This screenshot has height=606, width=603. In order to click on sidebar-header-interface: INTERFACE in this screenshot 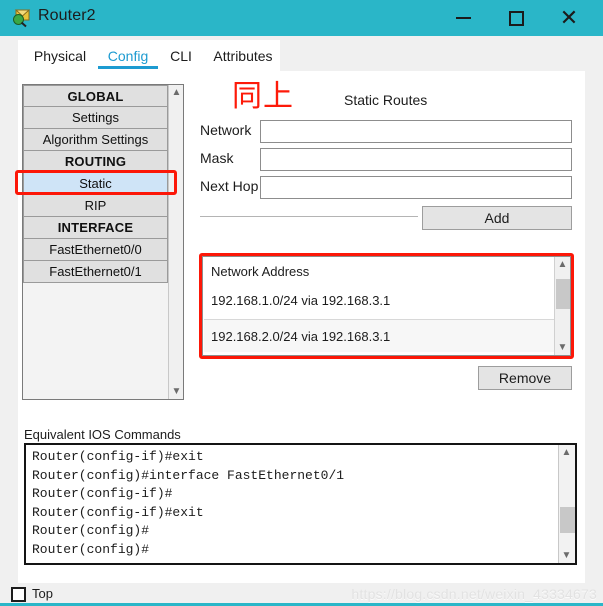, I will do `click(95, 228)`.